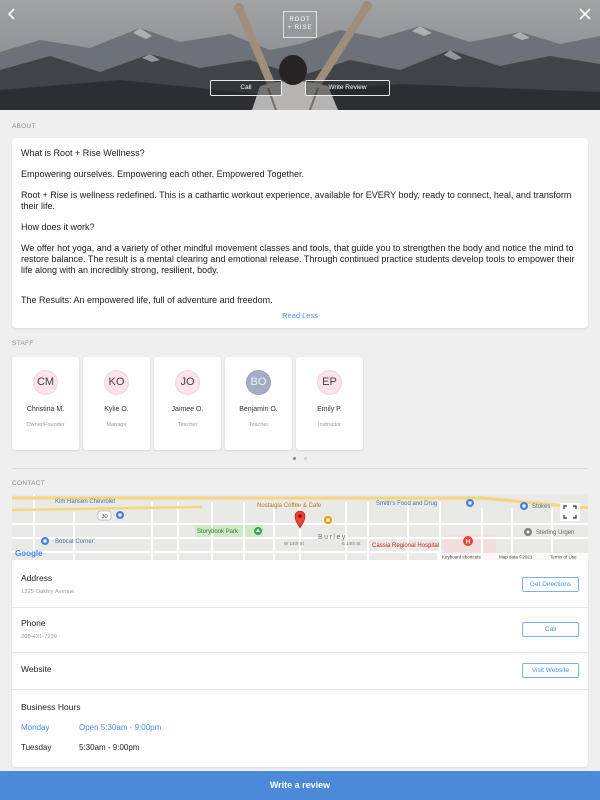  What do you see at coordinates (406, 504) in the screenshot?
I see `place-label-smiths: Smith's Food and Drug` at bounding box center [406, 504].